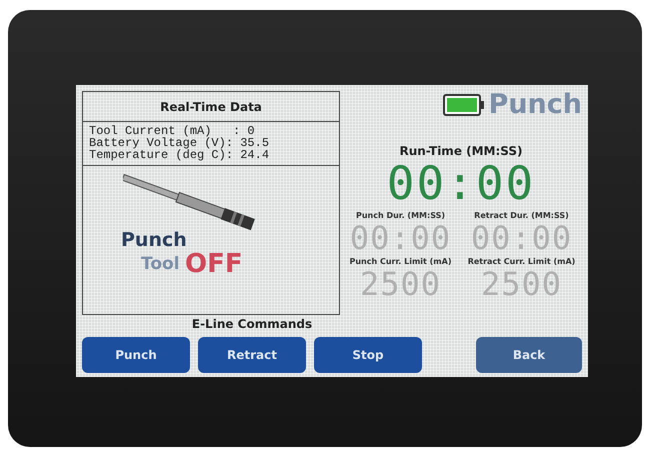 The image size is (650, 457). I want to click on run-time-display: 00:00, so click(461, 183).